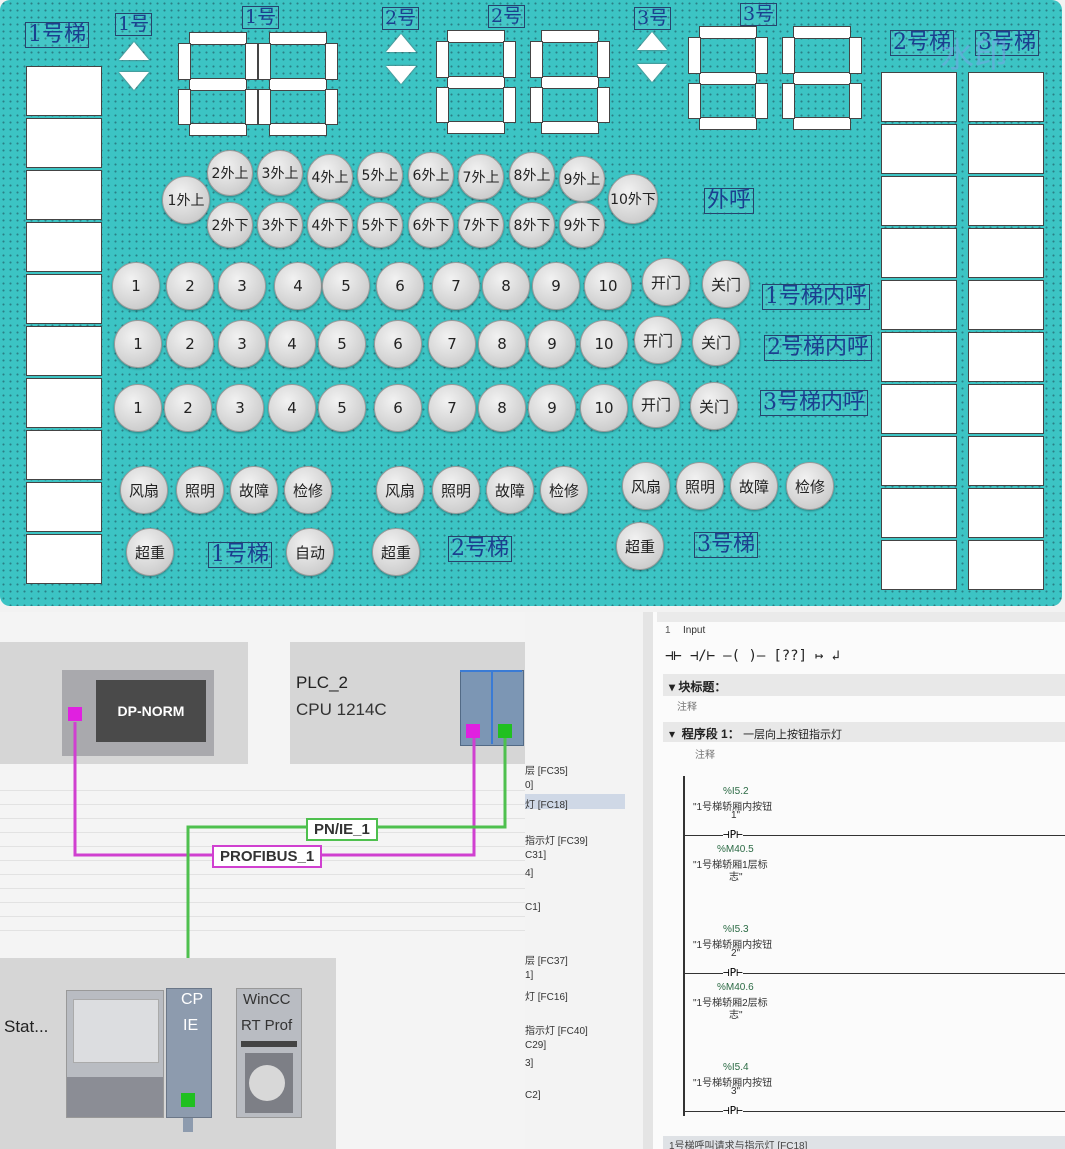  I want to click on elevator2-status-button-3: 故障, so click(510, 490).